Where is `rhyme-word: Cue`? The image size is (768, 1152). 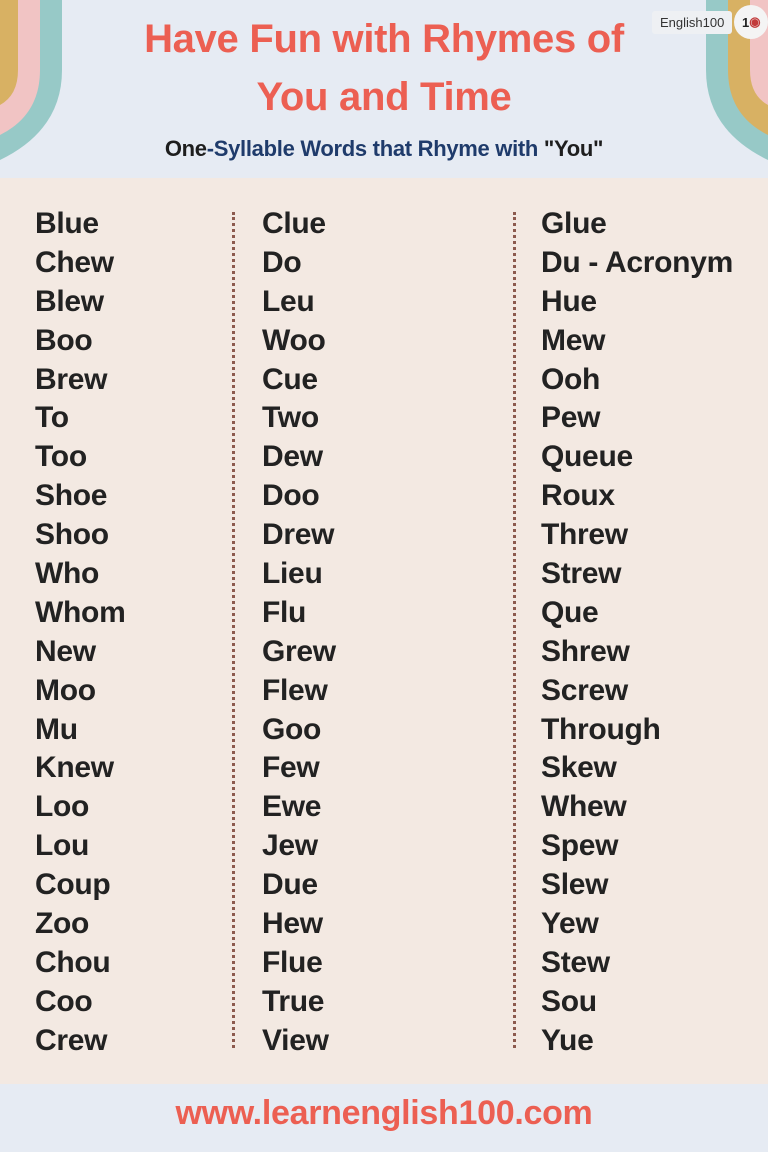
rhyme-word: Cue is located at coordinates (290, 379).